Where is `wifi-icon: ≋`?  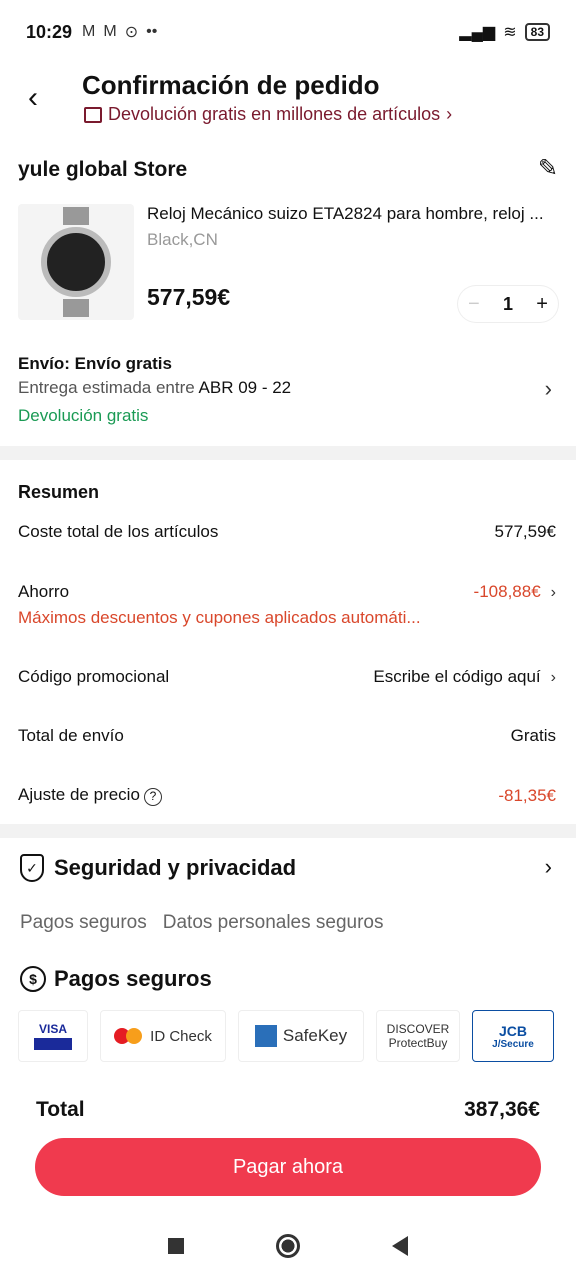 wifi-icon: ≋ is located at coordinates (510, 32).